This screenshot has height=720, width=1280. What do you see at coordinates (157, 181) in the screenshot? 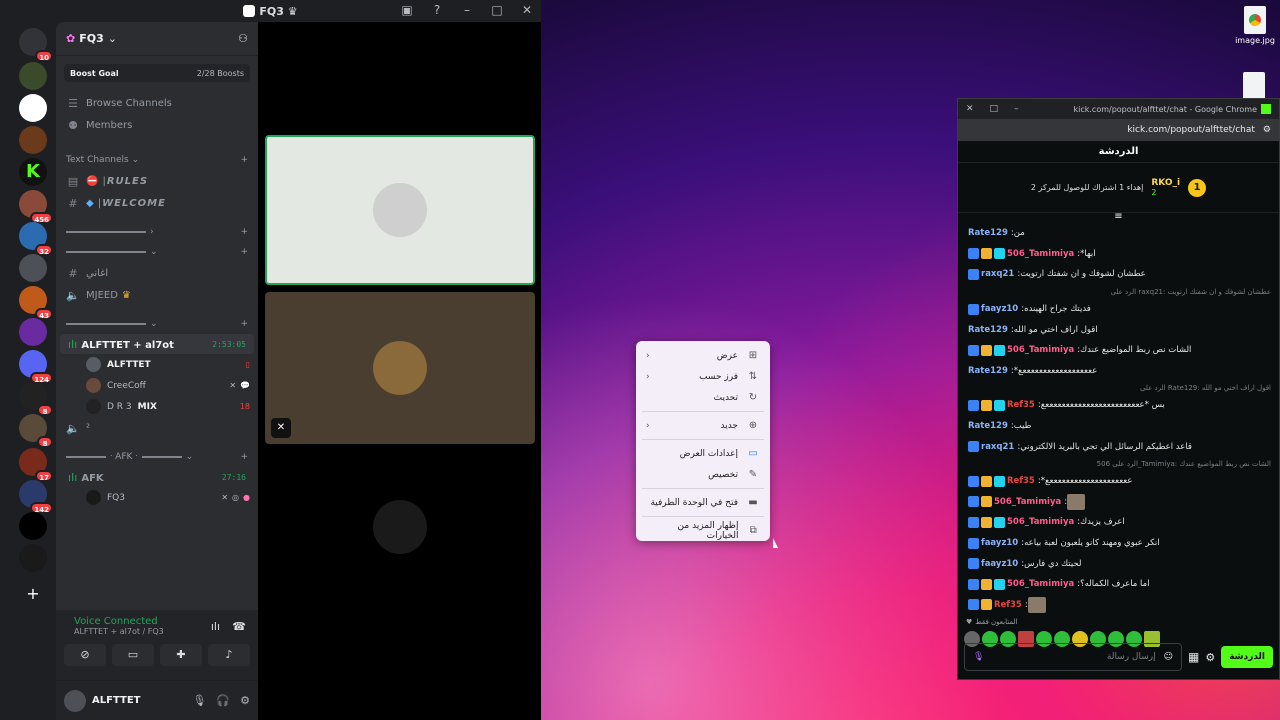
I see `channel-rules: ▤ ⛔ | RULES` at bounding box center [157, 181].